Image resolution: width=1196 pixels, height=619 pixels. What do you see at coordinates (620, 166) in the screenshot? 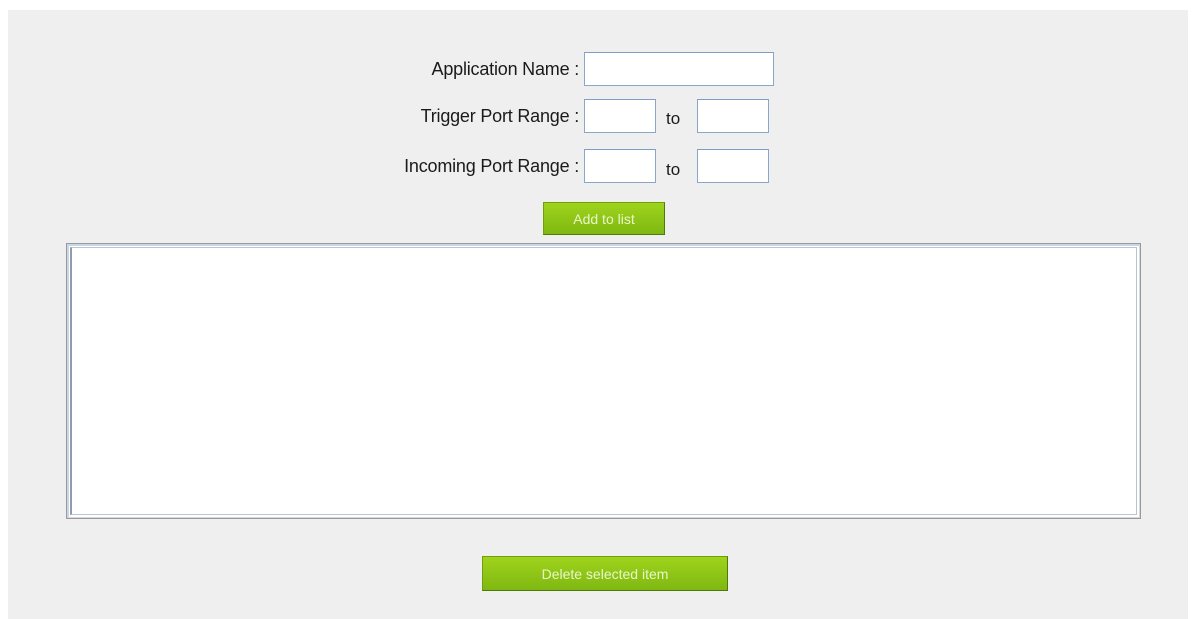
I see `incoming-port-start-input` at bounding box center [620, 166].